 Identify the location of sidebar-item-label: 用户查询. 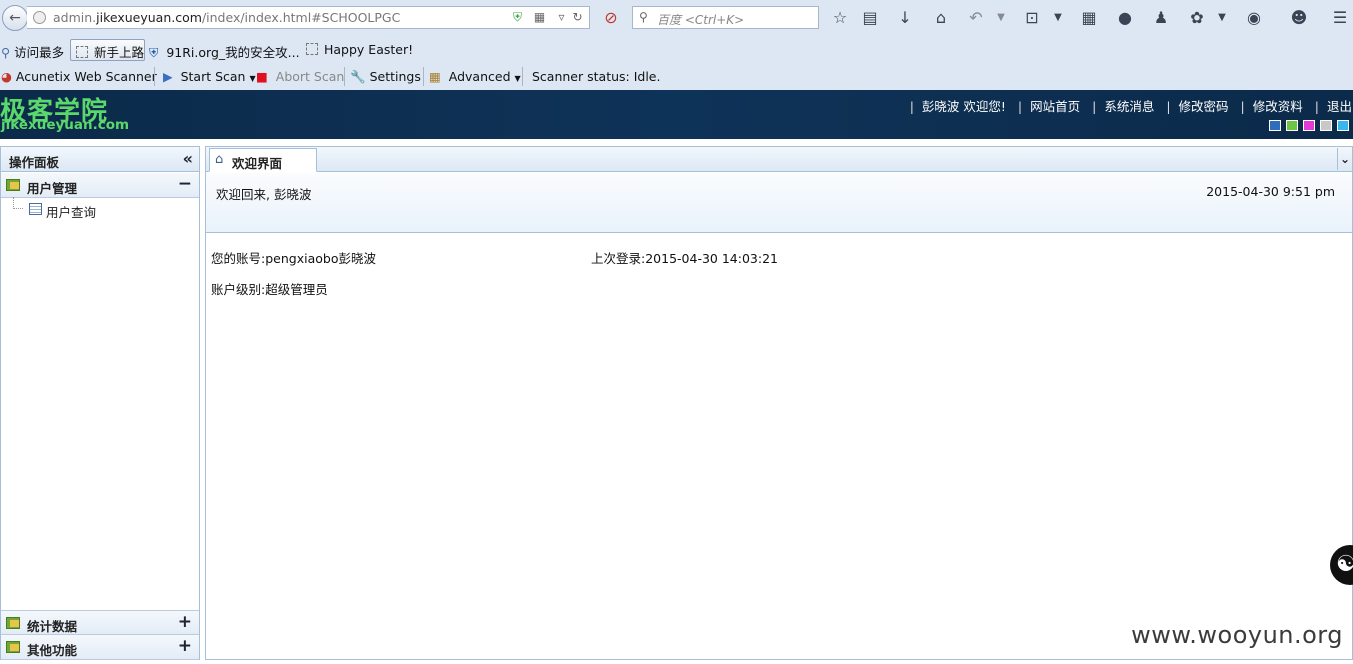
(71, 212).